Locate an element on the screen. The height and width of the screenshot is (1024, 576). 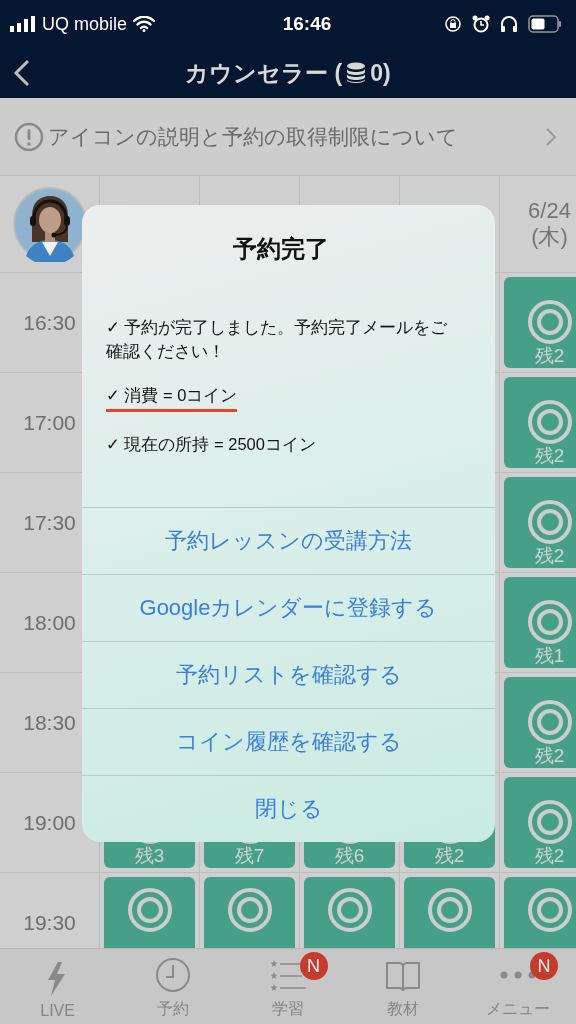
dialog-message: ✓ 消費 = 0コイン is located at coordinates (172, 397).